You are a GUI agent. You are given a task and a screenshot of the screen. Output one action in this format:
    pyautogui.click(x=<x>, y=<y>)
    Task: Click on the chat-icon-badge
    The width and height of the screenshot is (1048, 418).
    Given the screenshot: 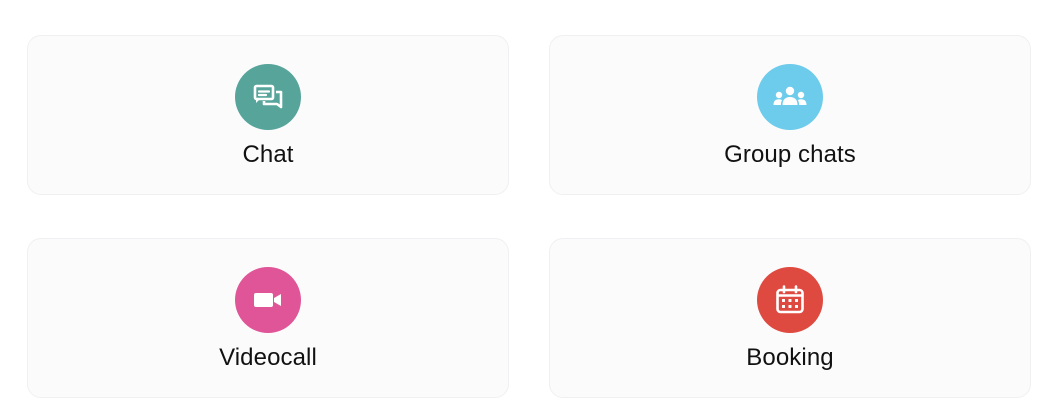 What is the action you would take?
    pyautogui.click(x=268, y=97)
    